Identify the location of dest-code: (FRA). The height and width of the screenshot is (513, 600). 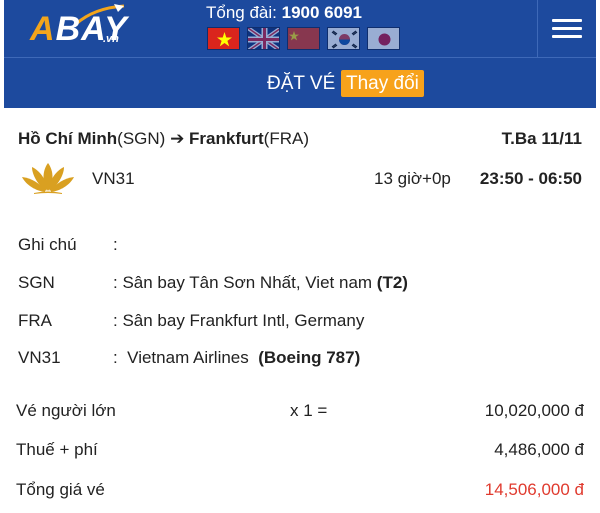
(286, 138).